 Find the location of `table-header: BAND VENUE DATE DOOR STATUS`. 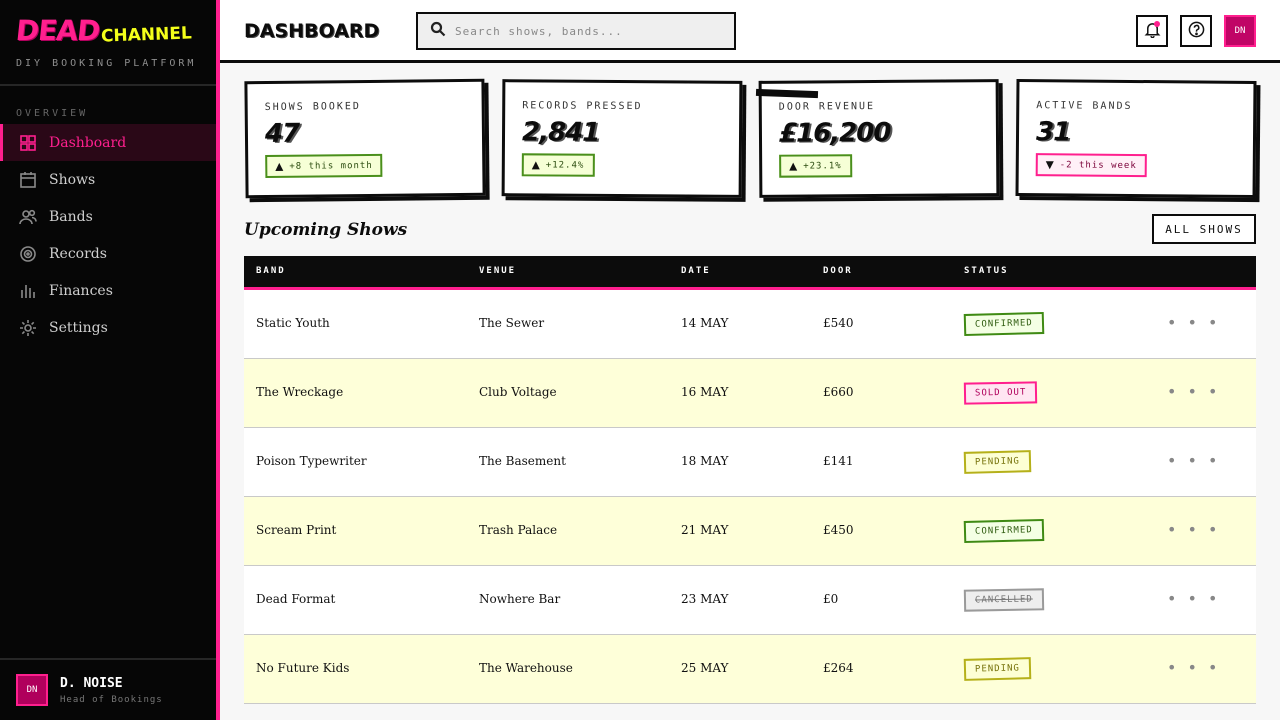

table-header: BAND VENUE DATE DOOR STATUS is located at coordinates (750, 273).